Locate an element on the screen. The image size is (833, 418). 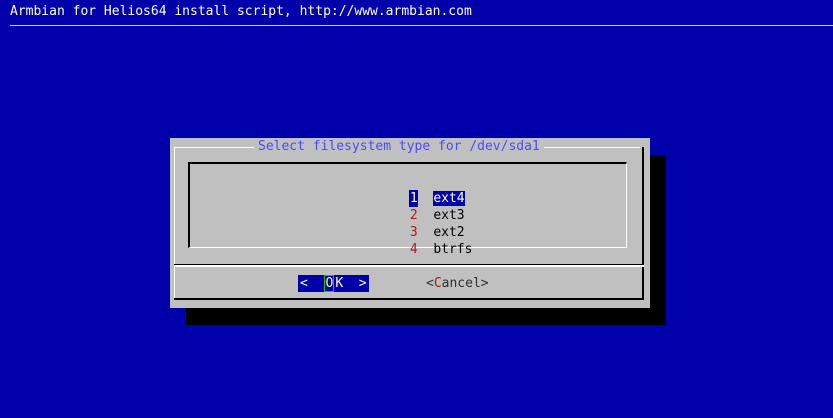
menu-item-ext4: 1 ext4 is located at coordinates (421, 190).